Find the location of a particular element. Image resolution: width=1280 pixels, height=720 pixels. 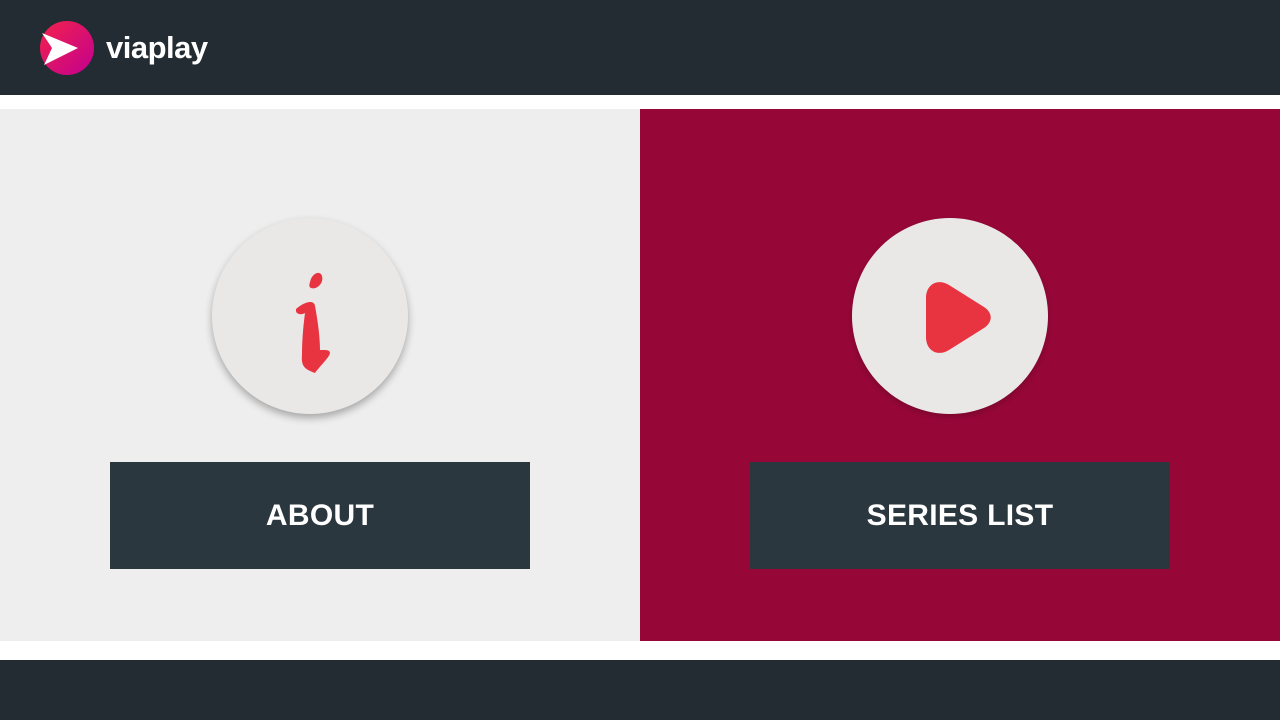

info-icon is located at coordinates (312, 322).